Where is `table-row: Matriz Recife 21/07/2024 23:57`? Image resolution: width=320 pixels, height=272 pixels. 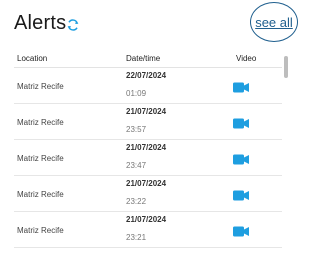 table-row: Matriz Recife 21/07/2024 23:57 is located at coordinates (148, 122).